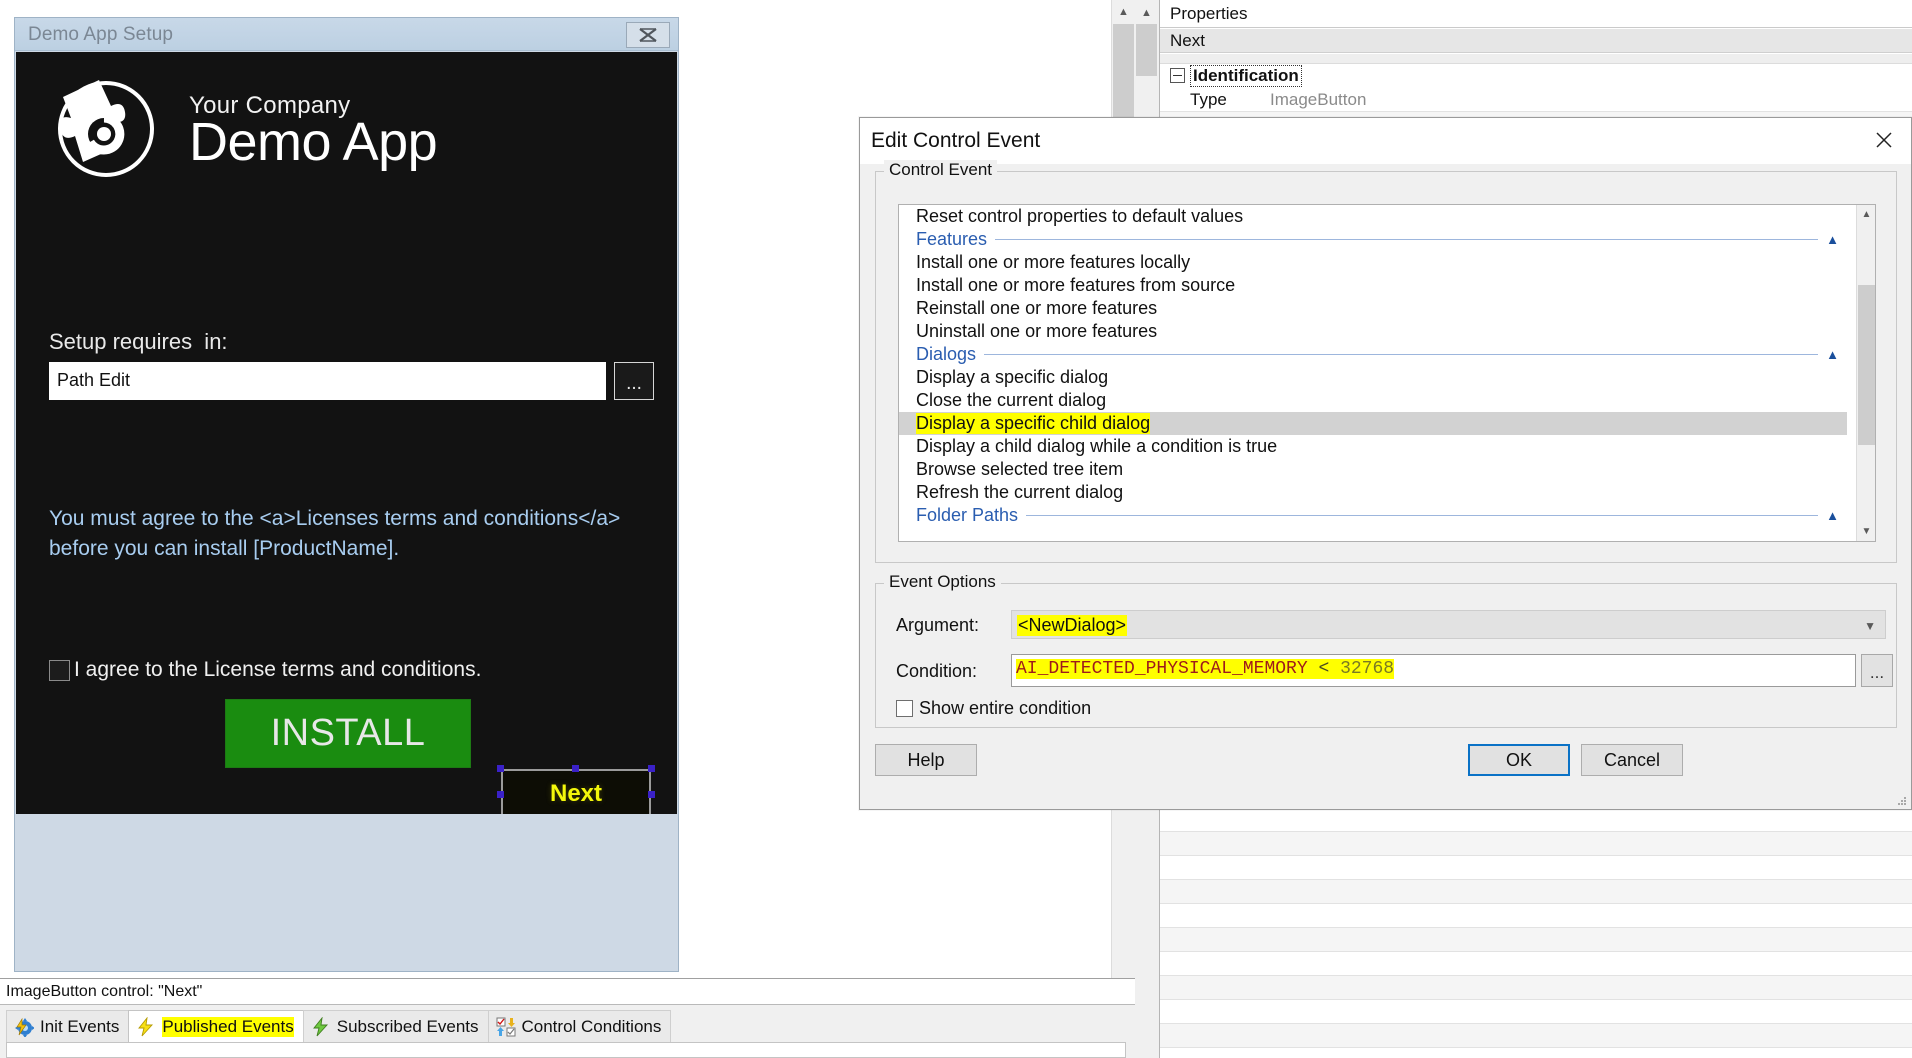 The image size is (1912, 1058). What do you see at coordinates (1076, 285) in the screenshot?
I see `list-item-label: Install one or more features from source` at bounding box center [1076, 285].